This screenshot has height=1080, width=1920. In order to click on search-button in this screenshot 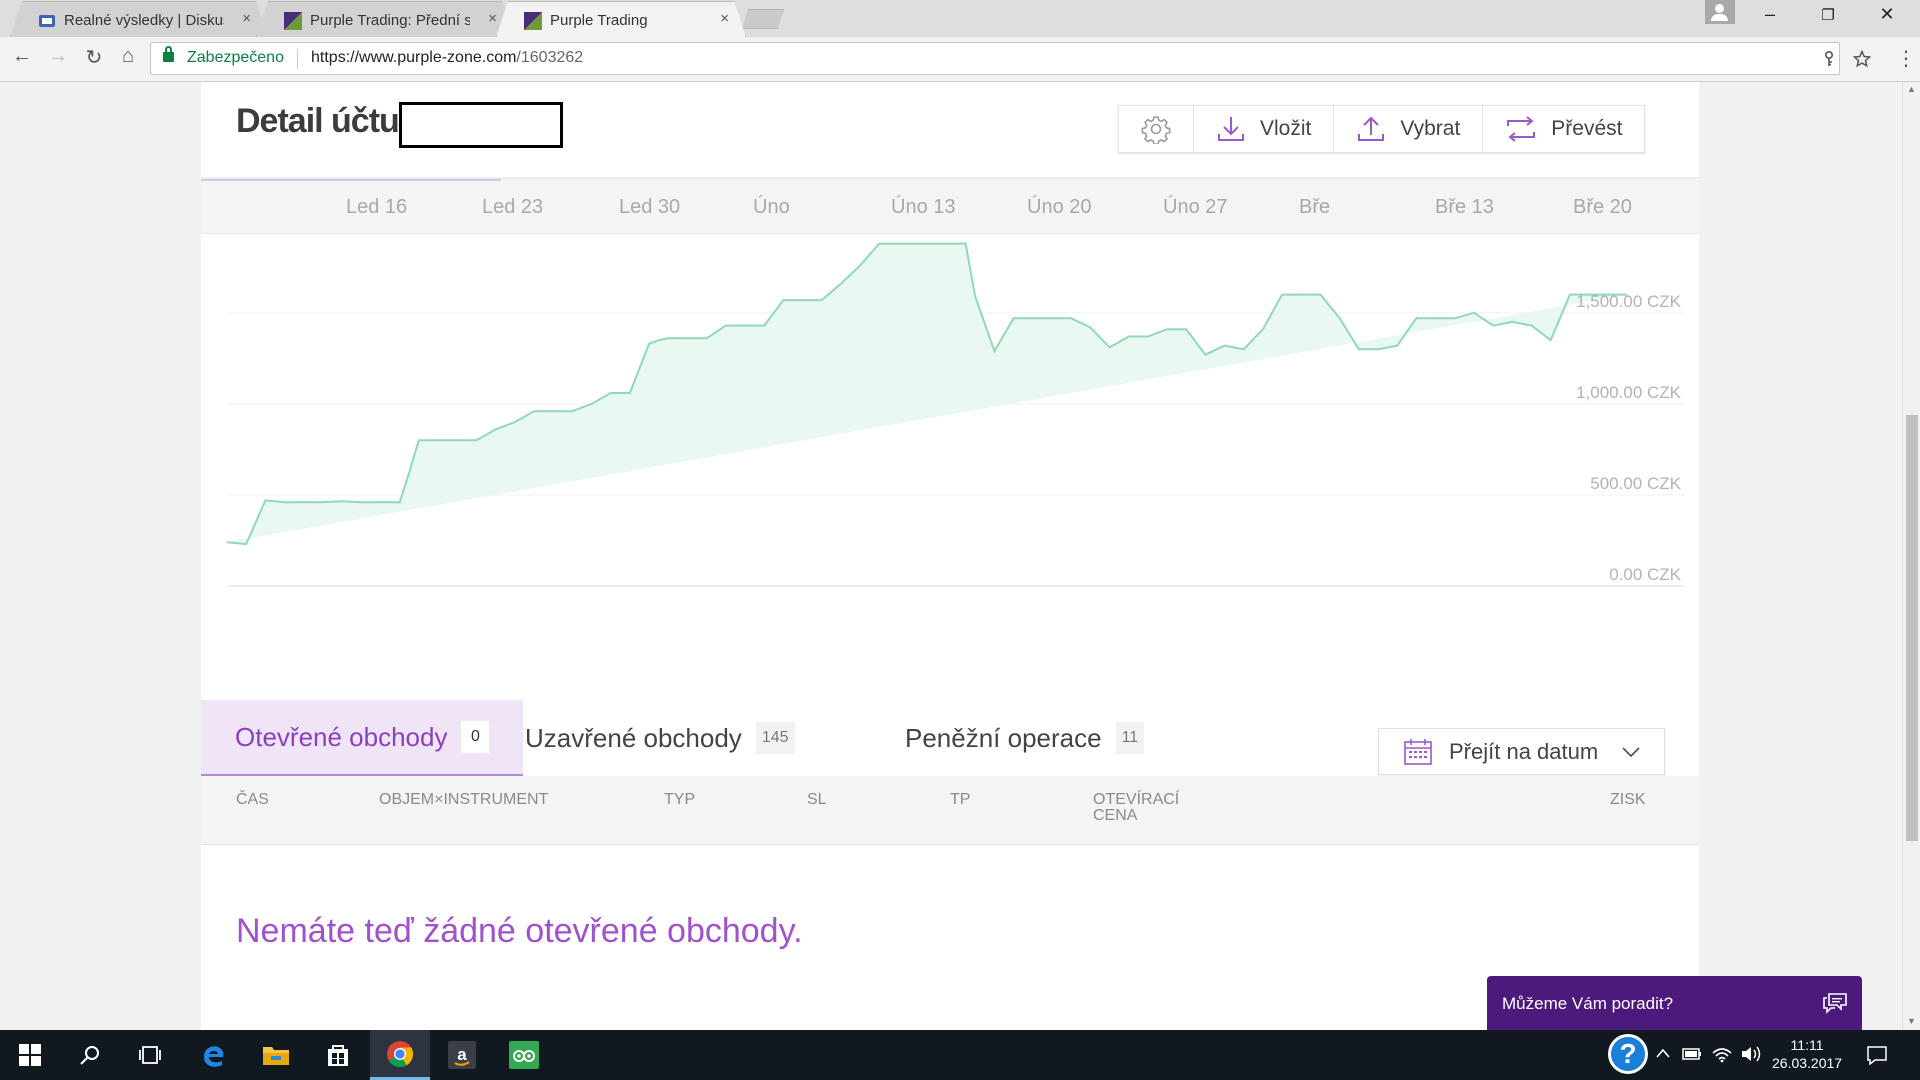, I will do `click(90, 1055)`.